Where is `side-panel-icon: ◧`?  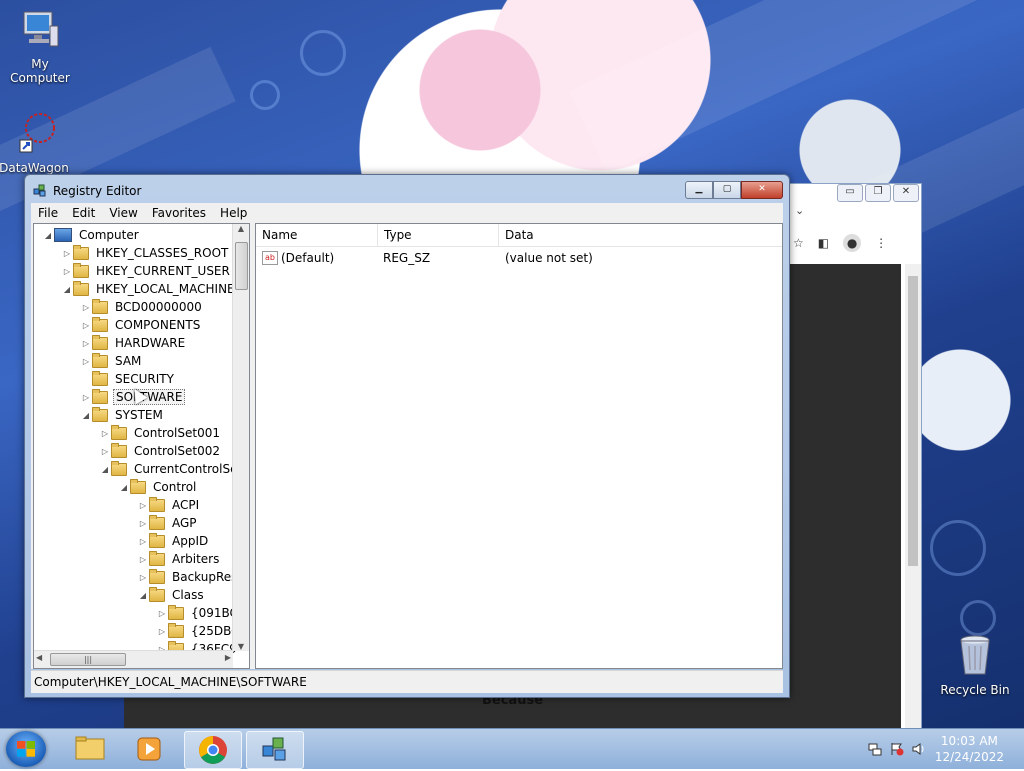
side-panel-icon: ◧ is located at coordinates (823, 243).